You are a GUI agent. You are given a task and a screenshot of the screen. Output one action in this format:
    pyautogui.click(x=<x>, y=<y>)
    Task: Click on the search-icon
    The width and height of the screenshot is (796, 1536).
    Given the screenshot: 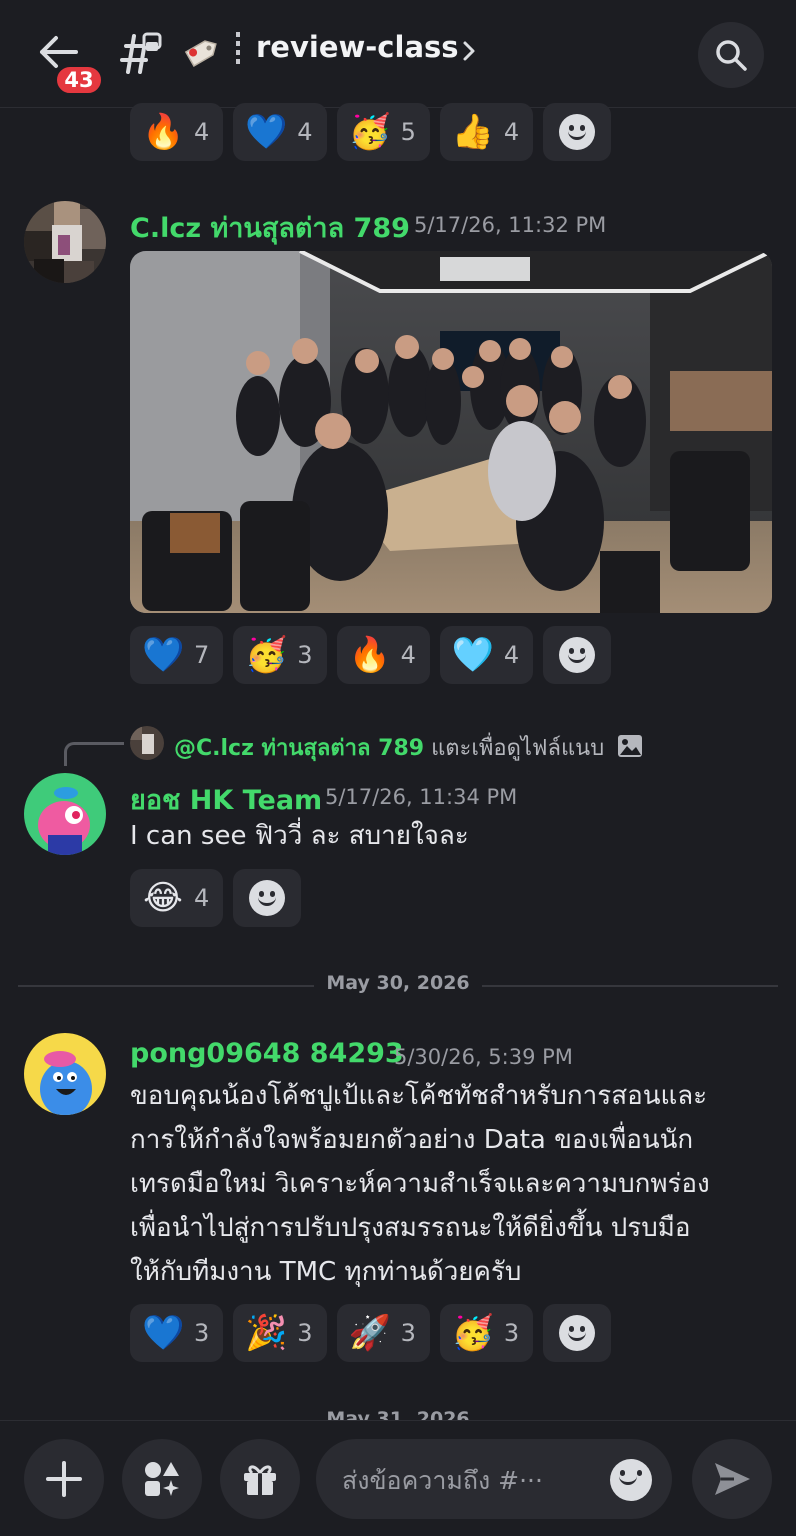 What is the action you would take?
    pyautogui.click(x=731, y=55)
    